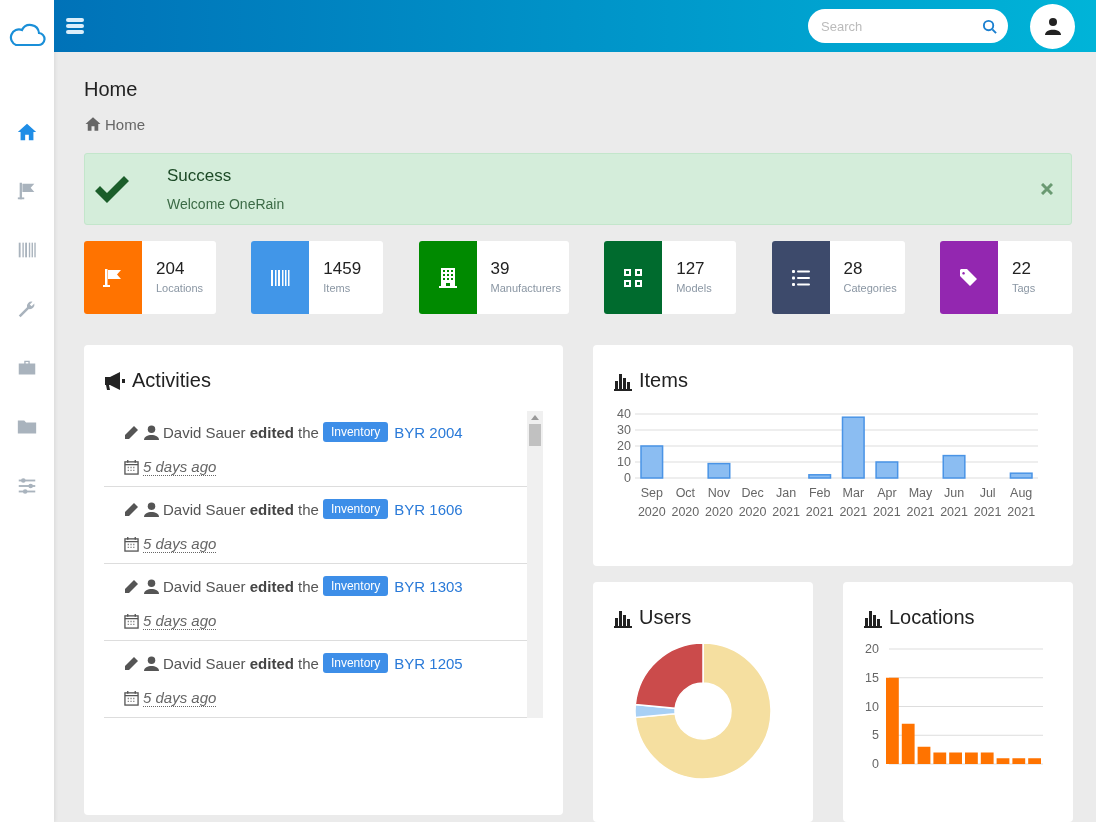 The height and width of the screenshot is (822, 1096). What do you see at coordinates (1024, 288) in the screenshot?
I see `stat-label: Tags` at bounding box center [1024, 288].